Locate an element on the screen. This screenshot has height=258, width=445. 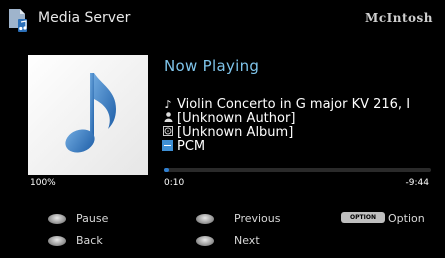
option-key: OPTION is located at coordinates (363, 217).